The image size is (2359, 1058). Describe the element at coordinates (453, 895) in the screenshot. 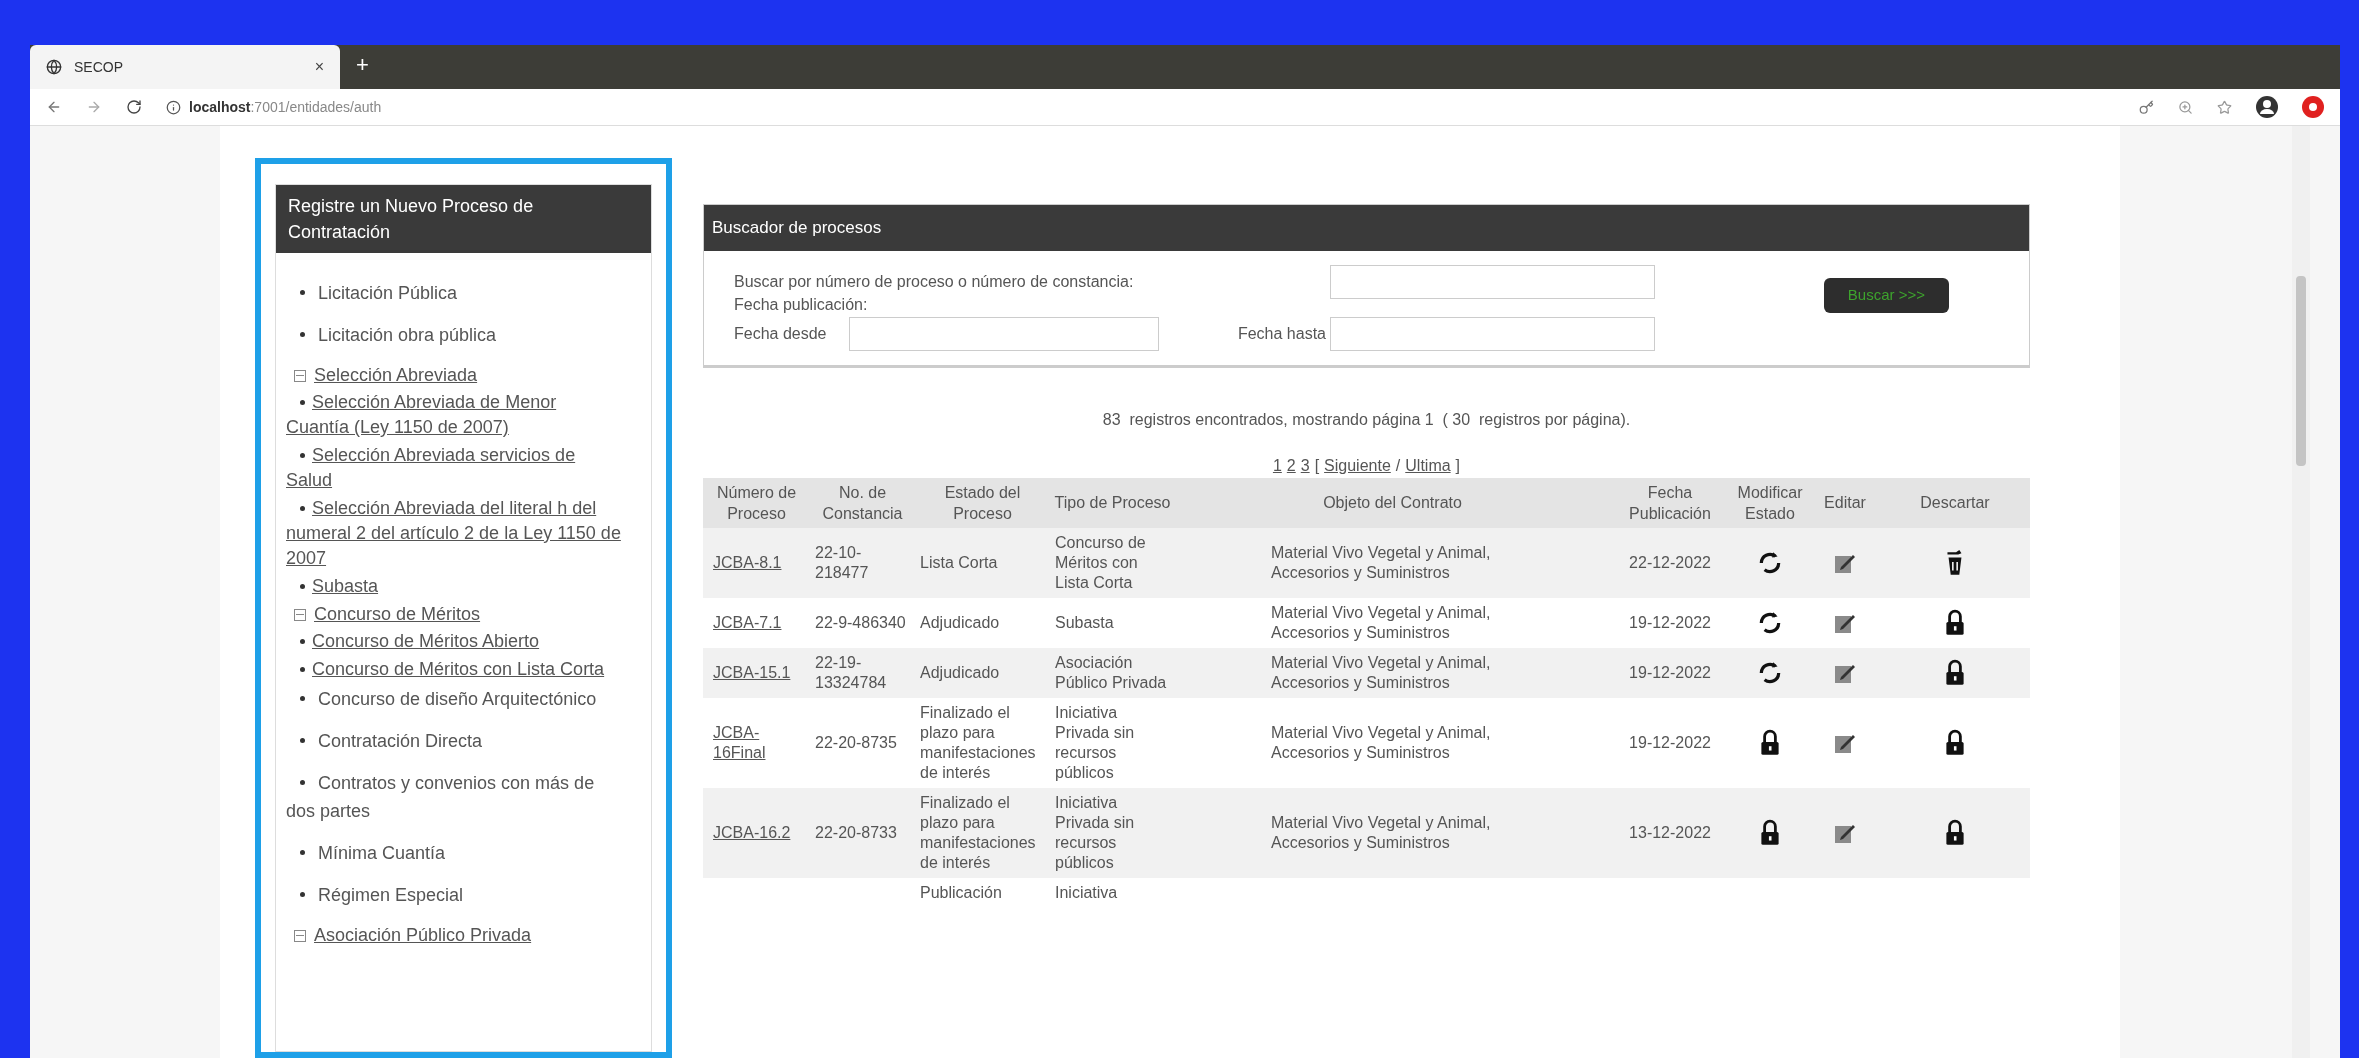

I see `sidebar-item: Régimen Especial` at that location.